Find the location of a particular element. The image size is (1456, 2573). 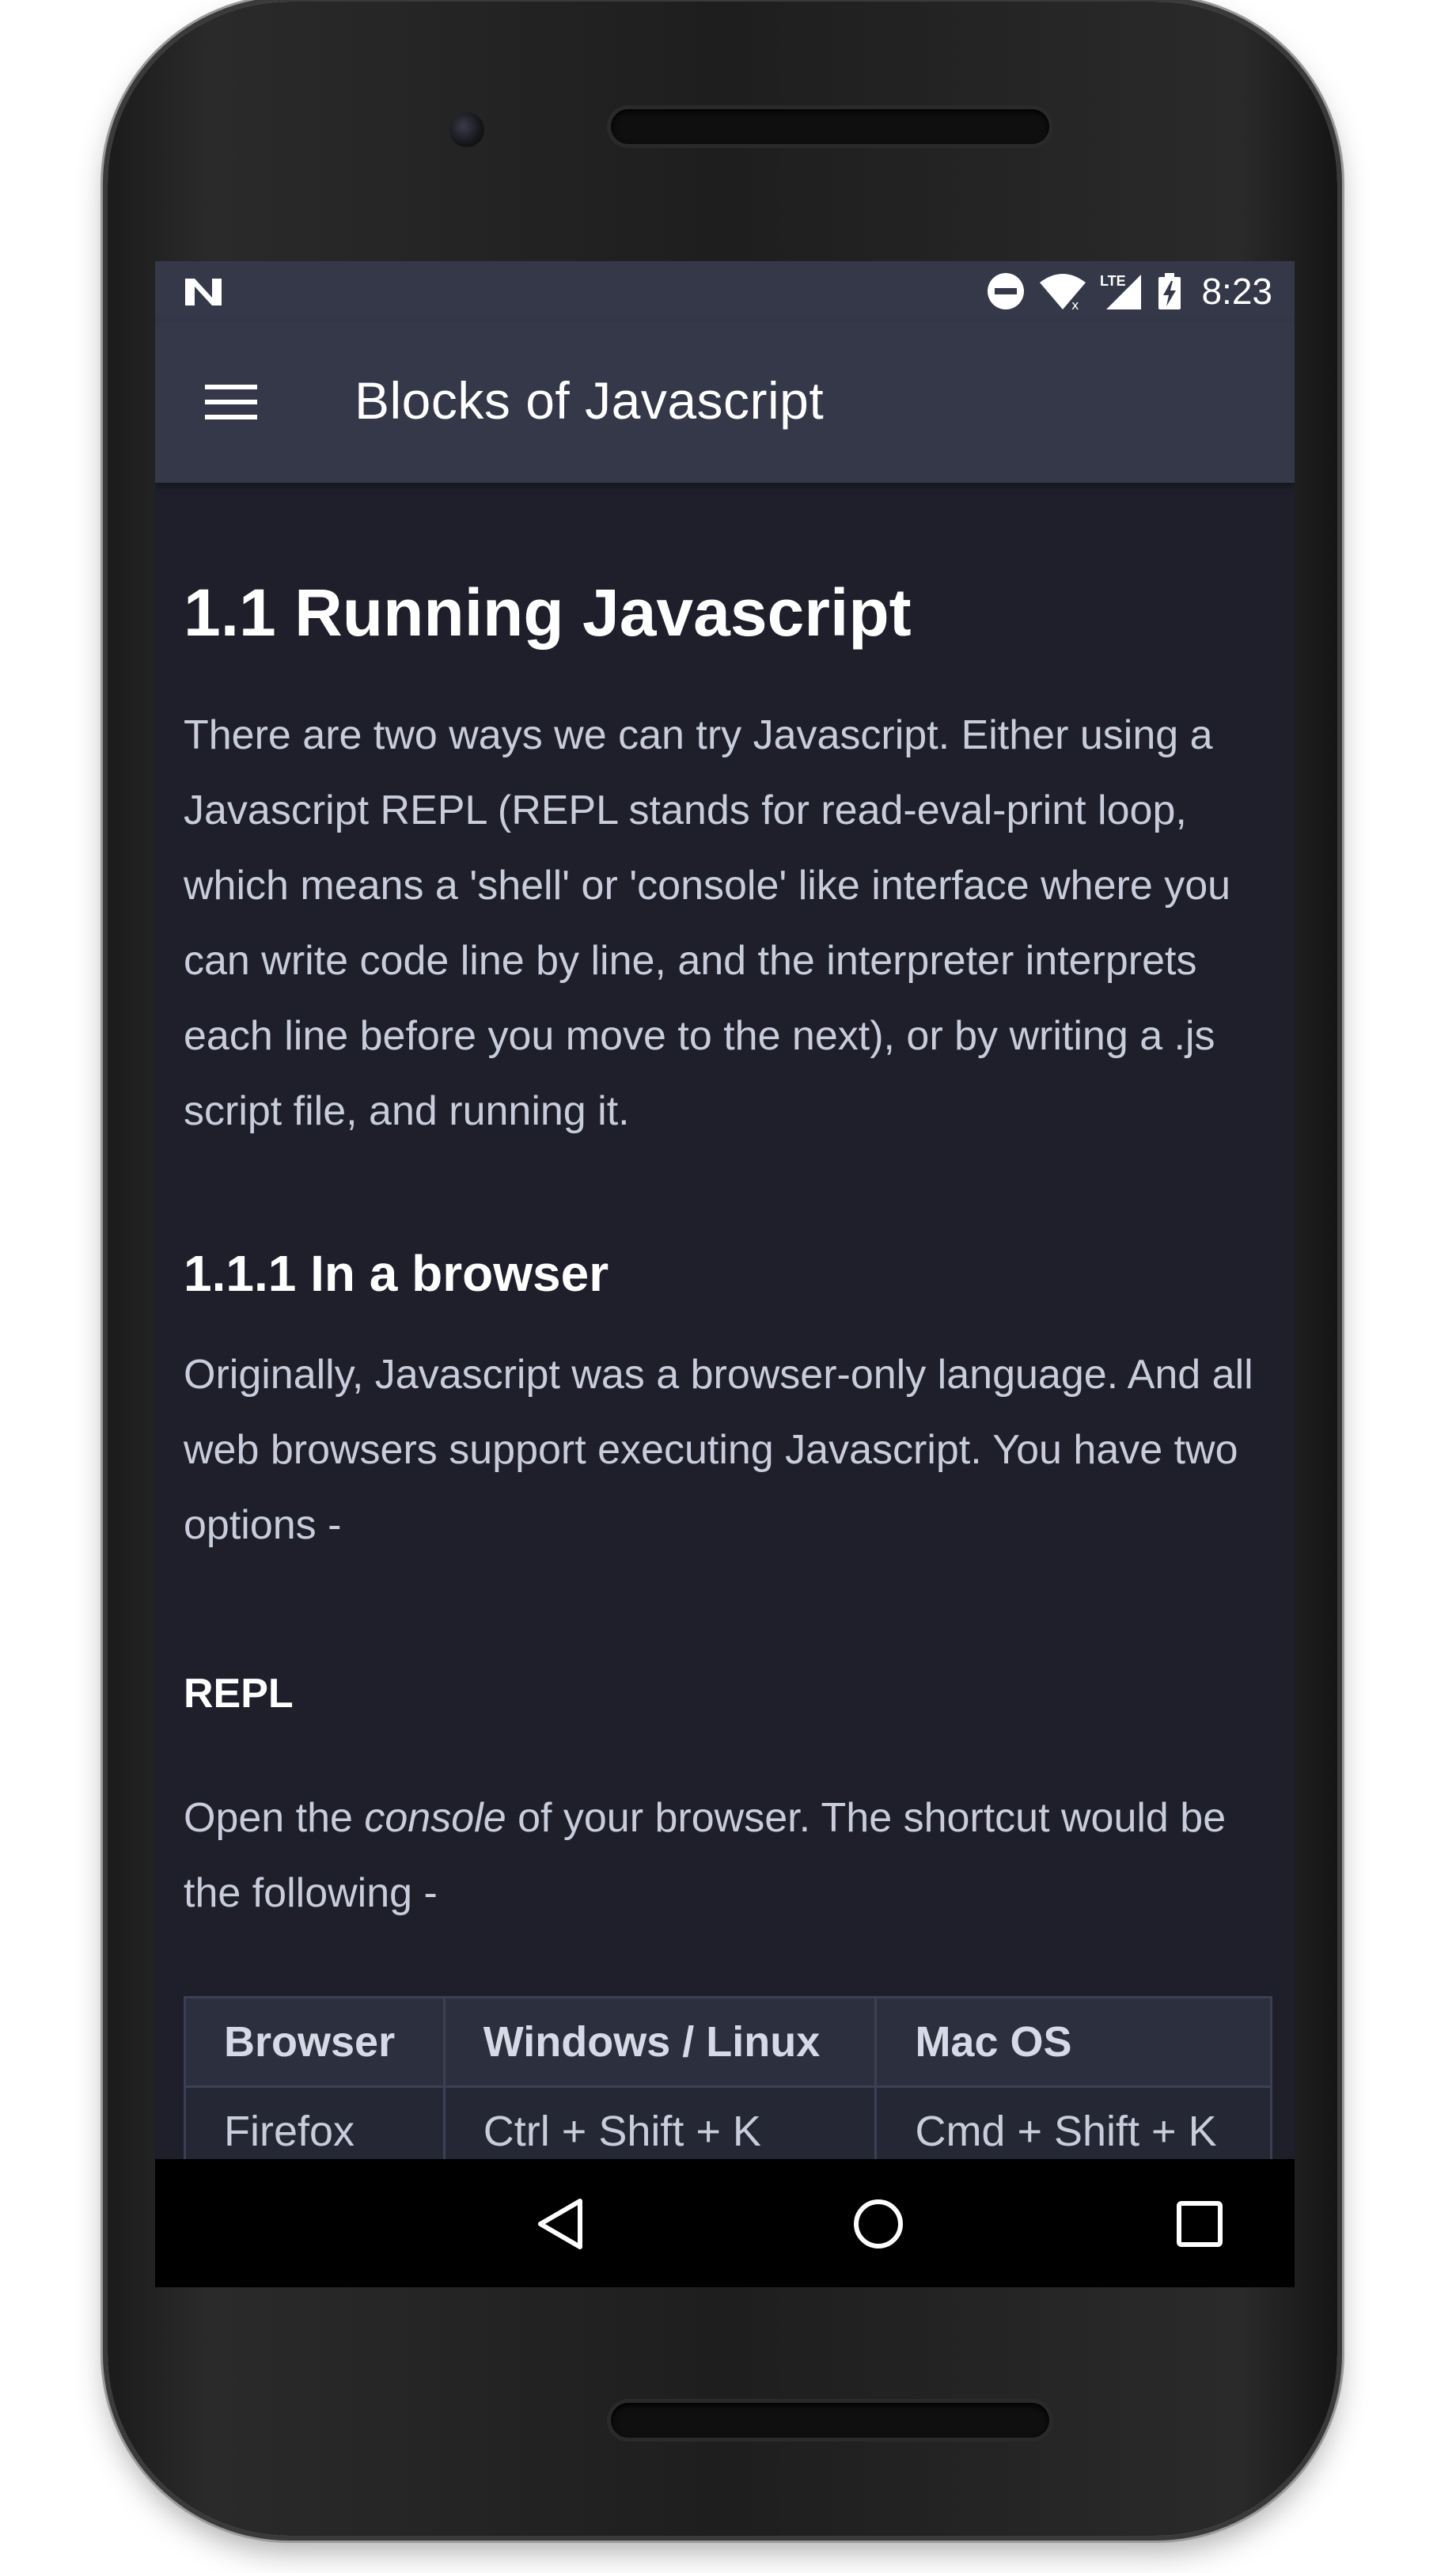

table-header-cell: Browser is located at coordinates (315, 2042).